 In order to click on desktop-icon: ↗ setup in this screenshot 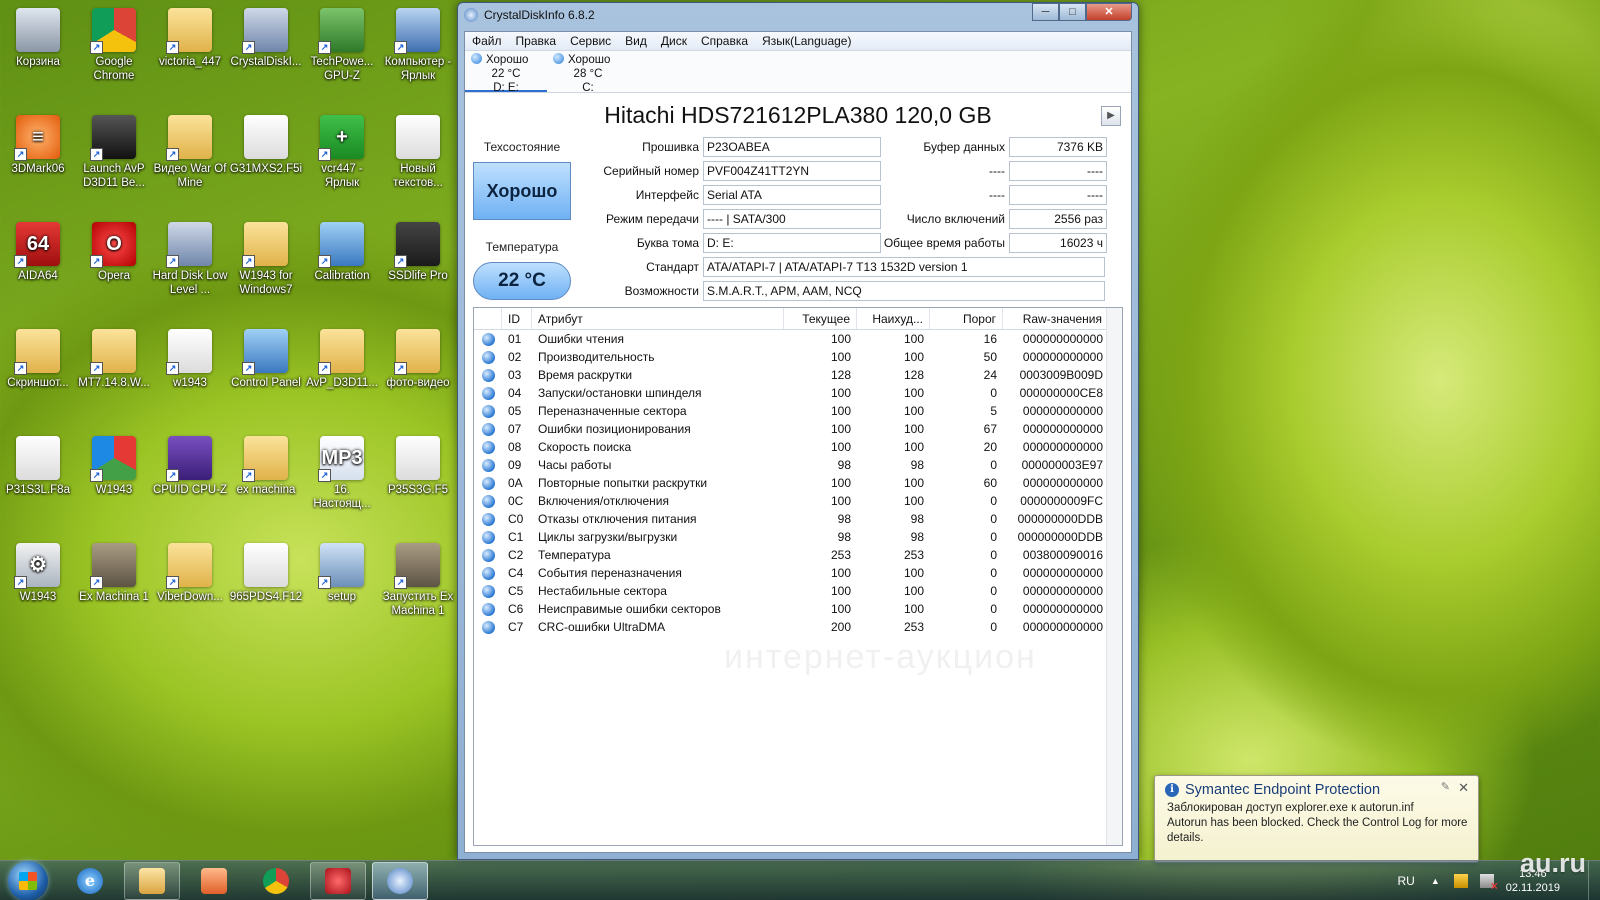, I will do `click(342, 571)`.